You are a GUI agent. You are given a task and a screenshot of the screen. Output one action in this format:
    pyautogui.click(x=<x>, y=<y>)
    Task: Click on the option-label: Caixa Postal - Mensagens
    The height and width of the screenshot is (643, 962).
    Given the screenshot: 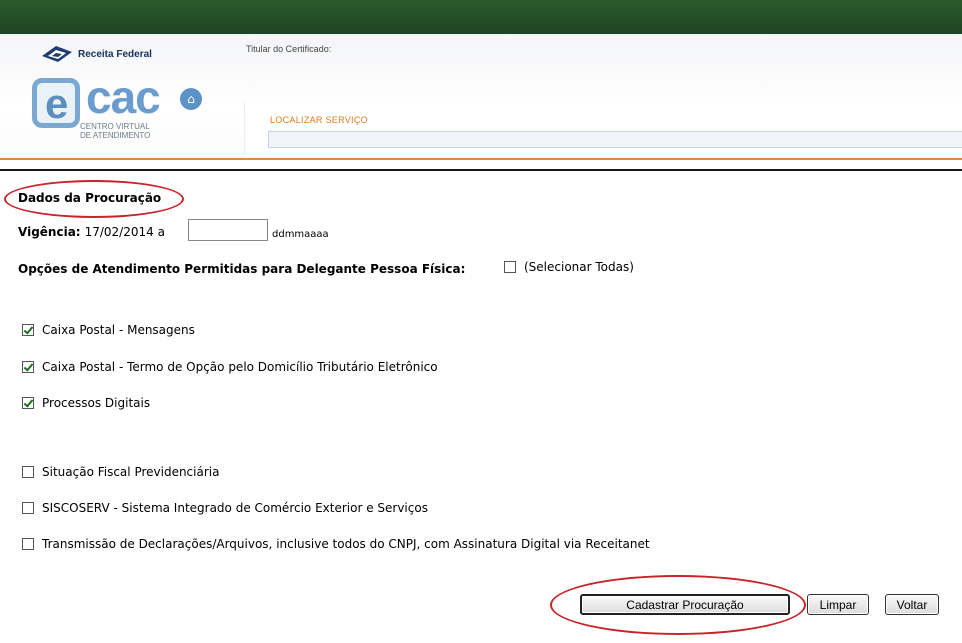 What is the action you would take?
    pyautogui.click(x=118, y=330)
    